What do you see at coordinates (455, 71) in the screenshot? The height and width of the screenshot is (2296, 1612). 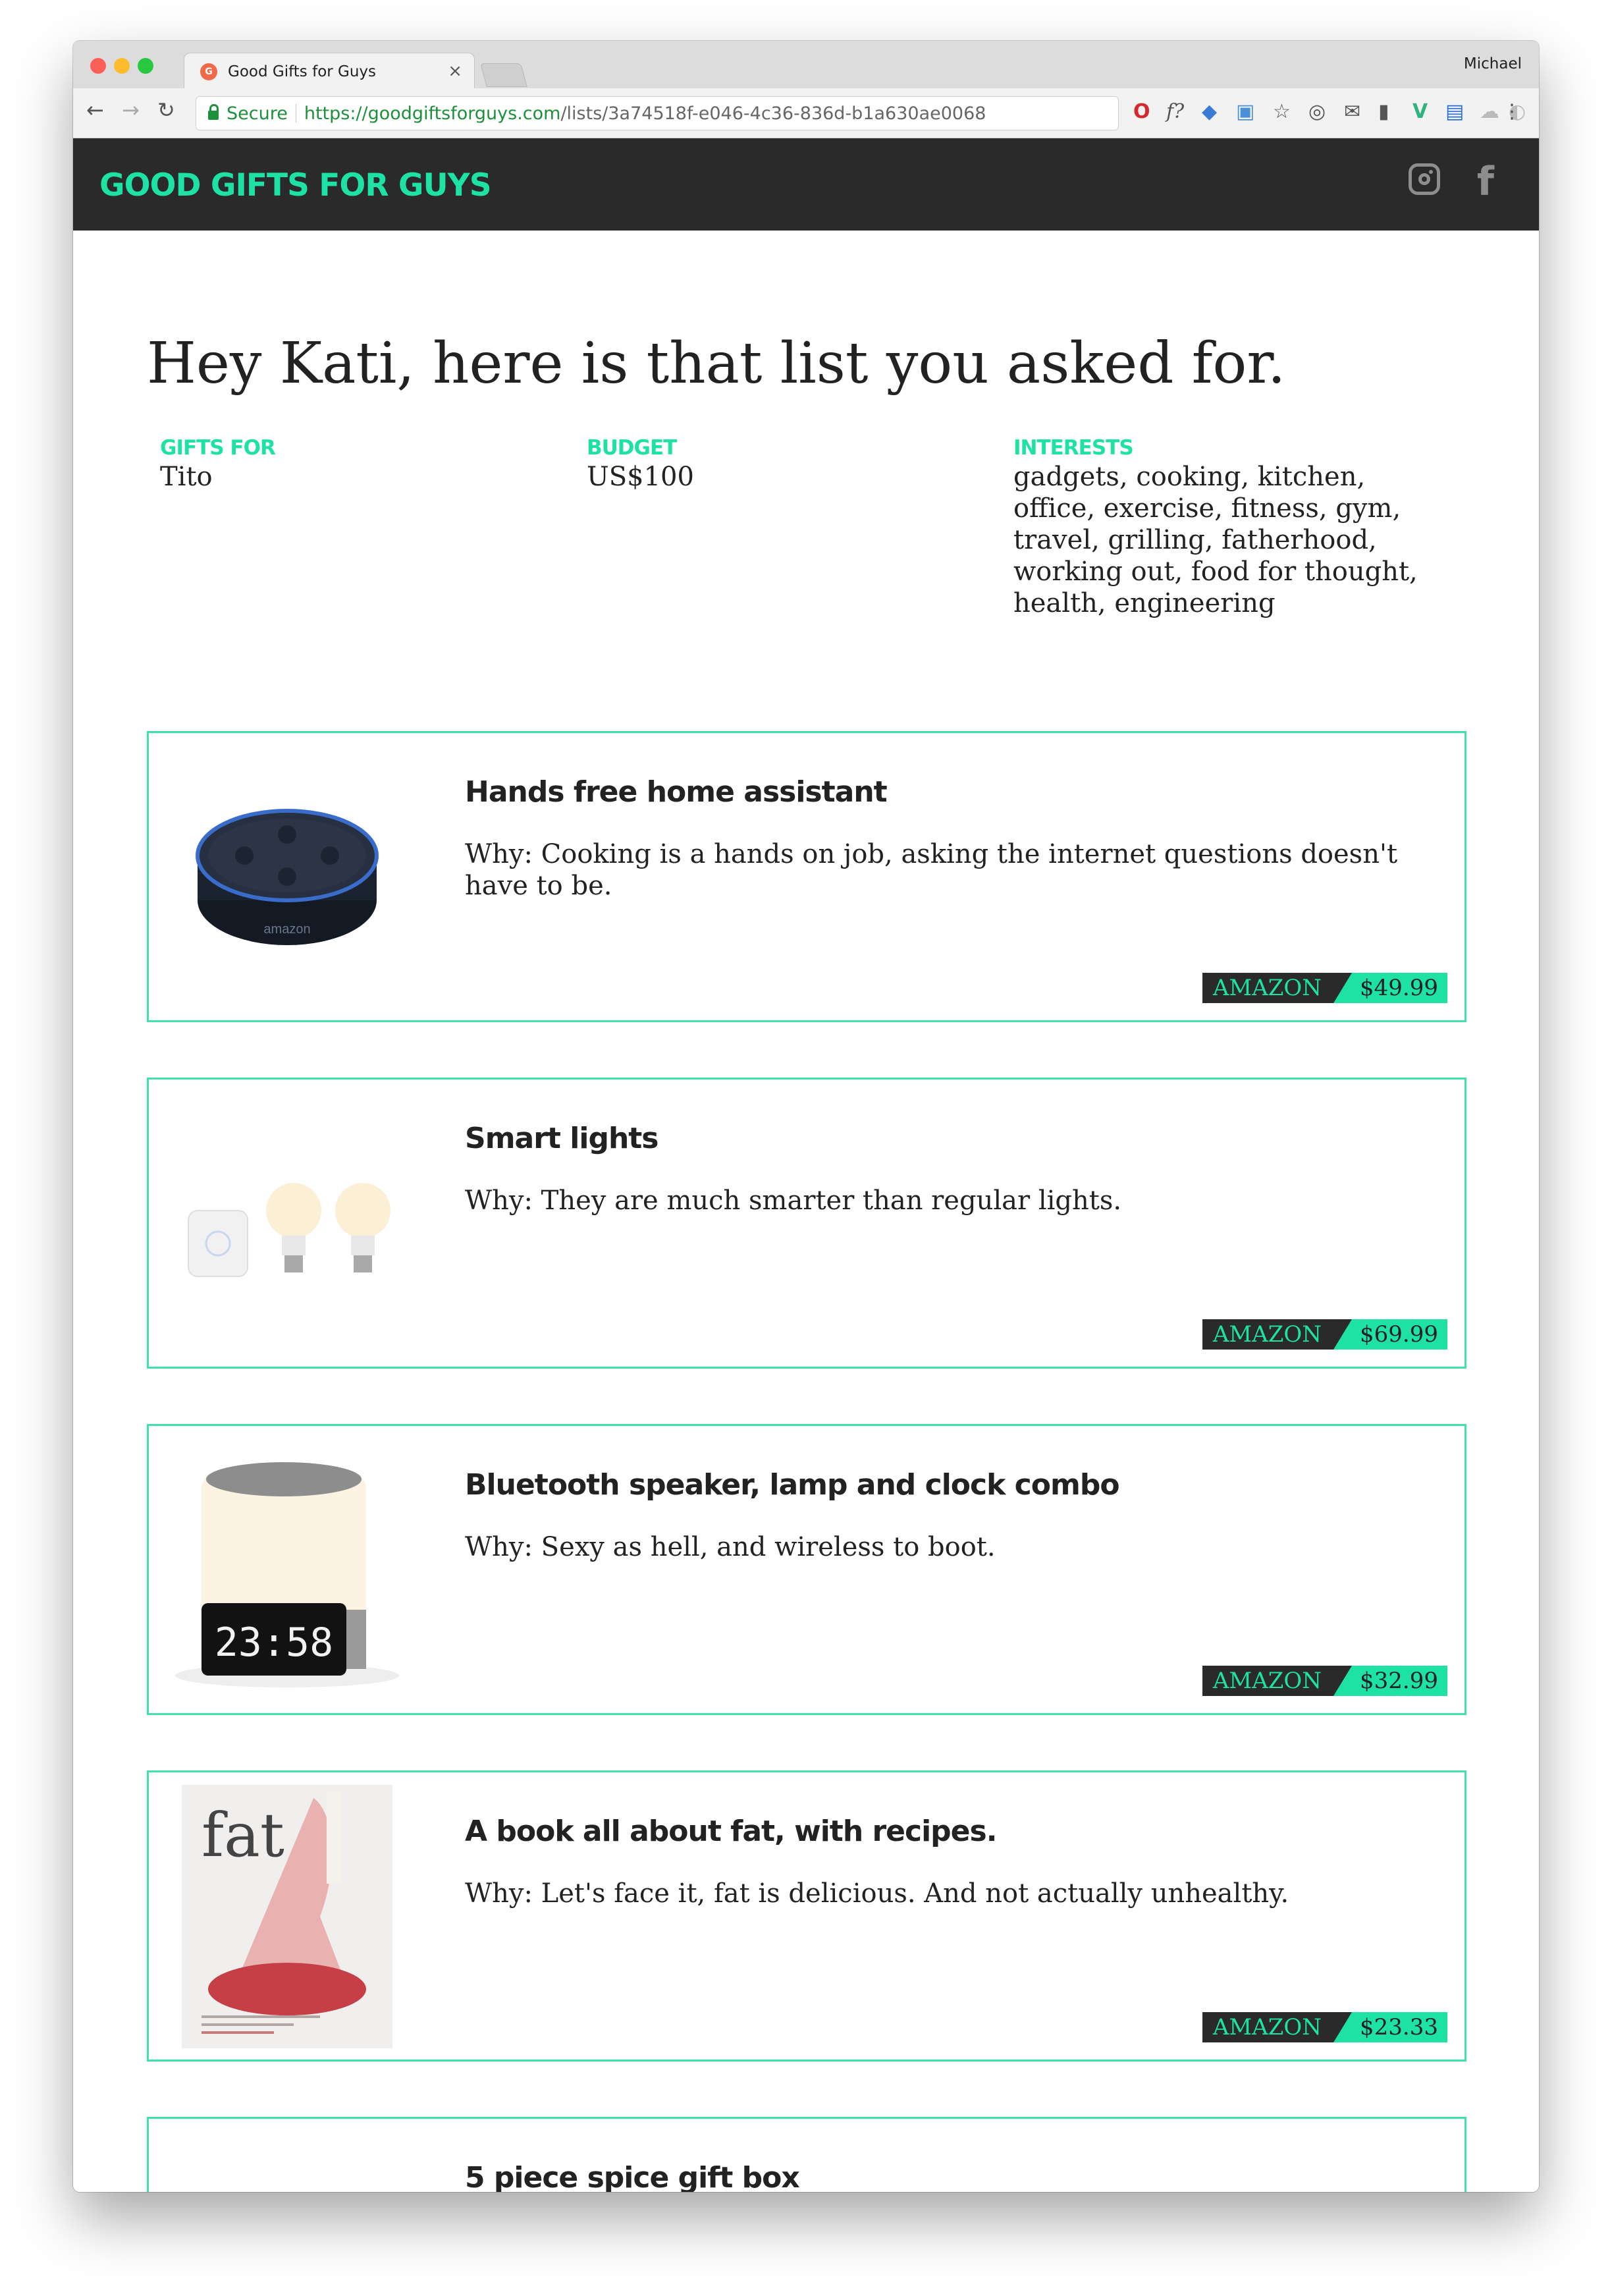 I see `close-tab-icon: ×` at bounding box center [455, 71].